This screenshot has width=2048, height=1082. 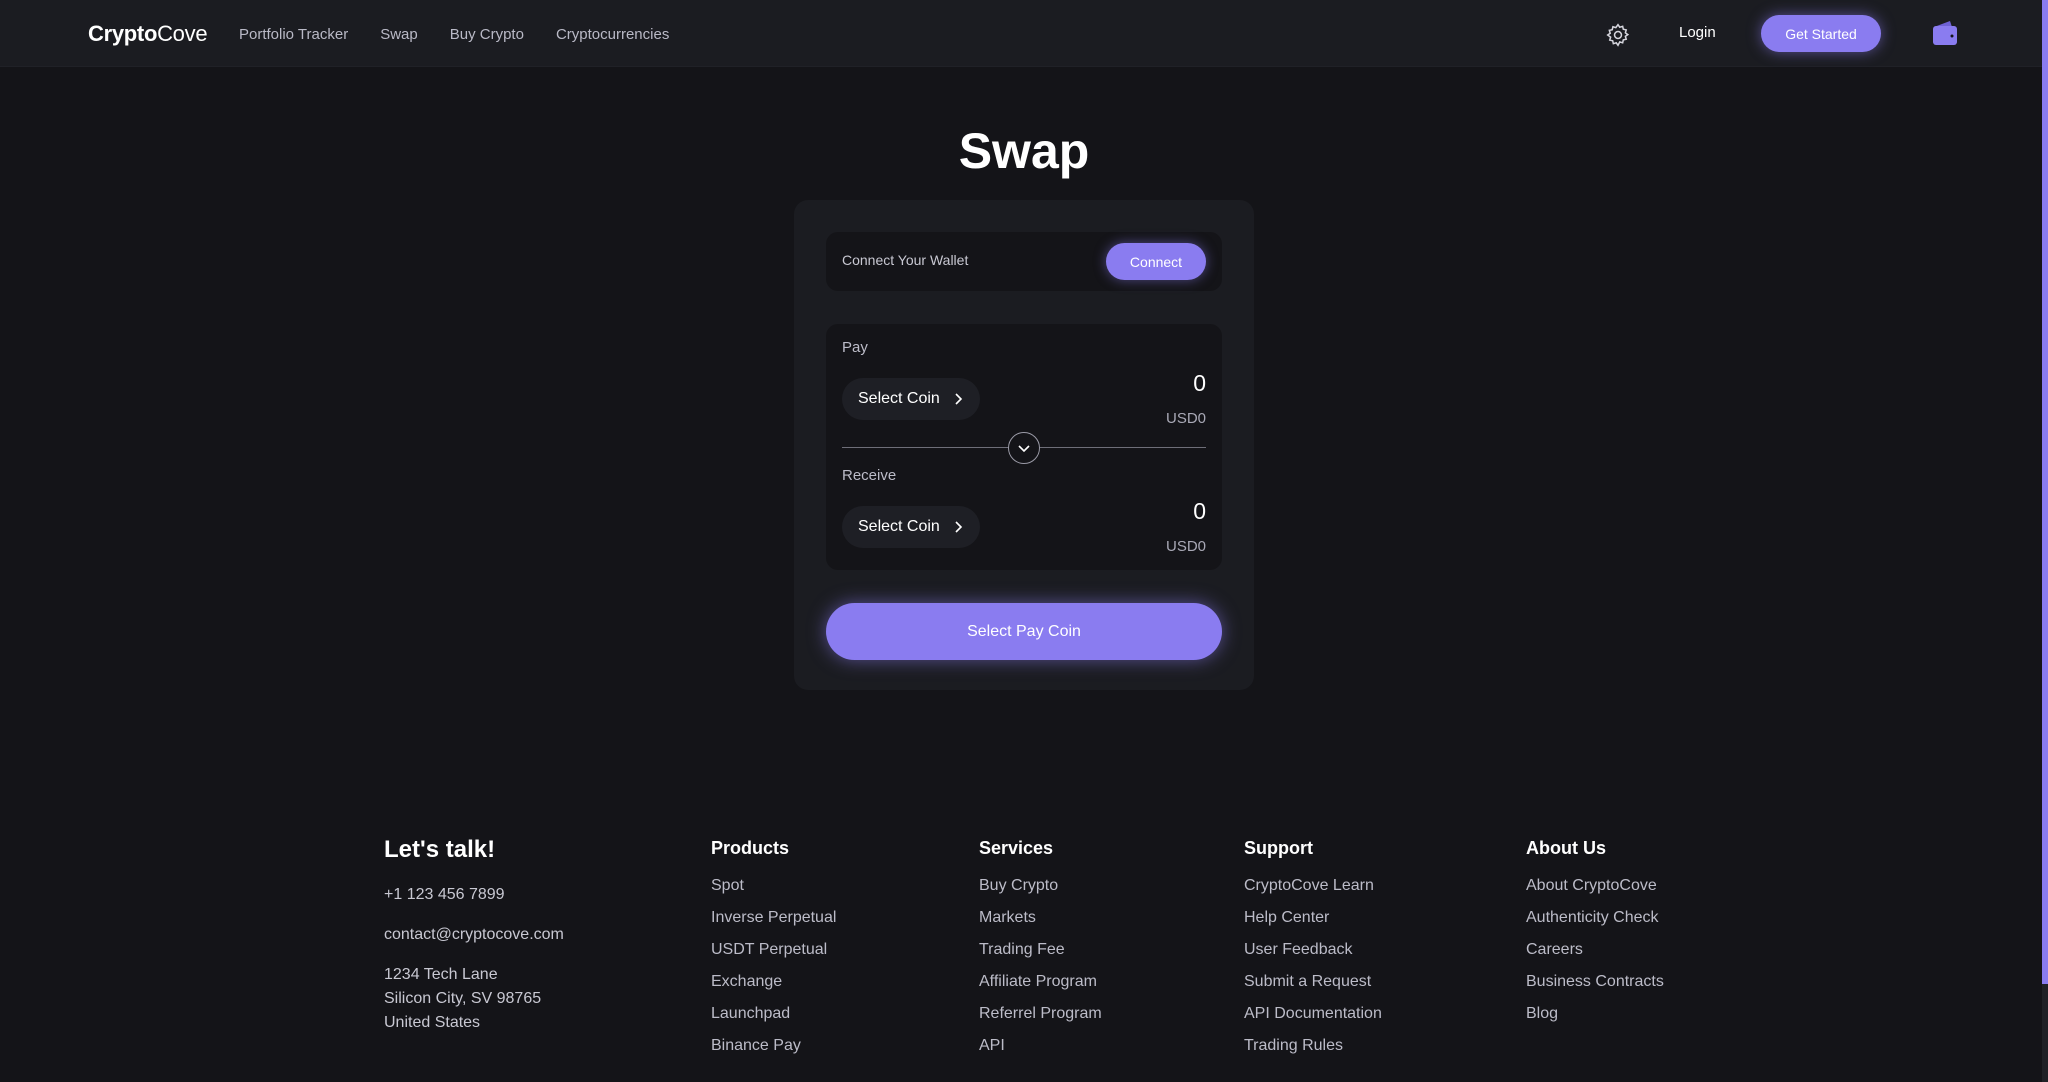 I want to click on footer-column-title: Products, so click(x=750, y=848).